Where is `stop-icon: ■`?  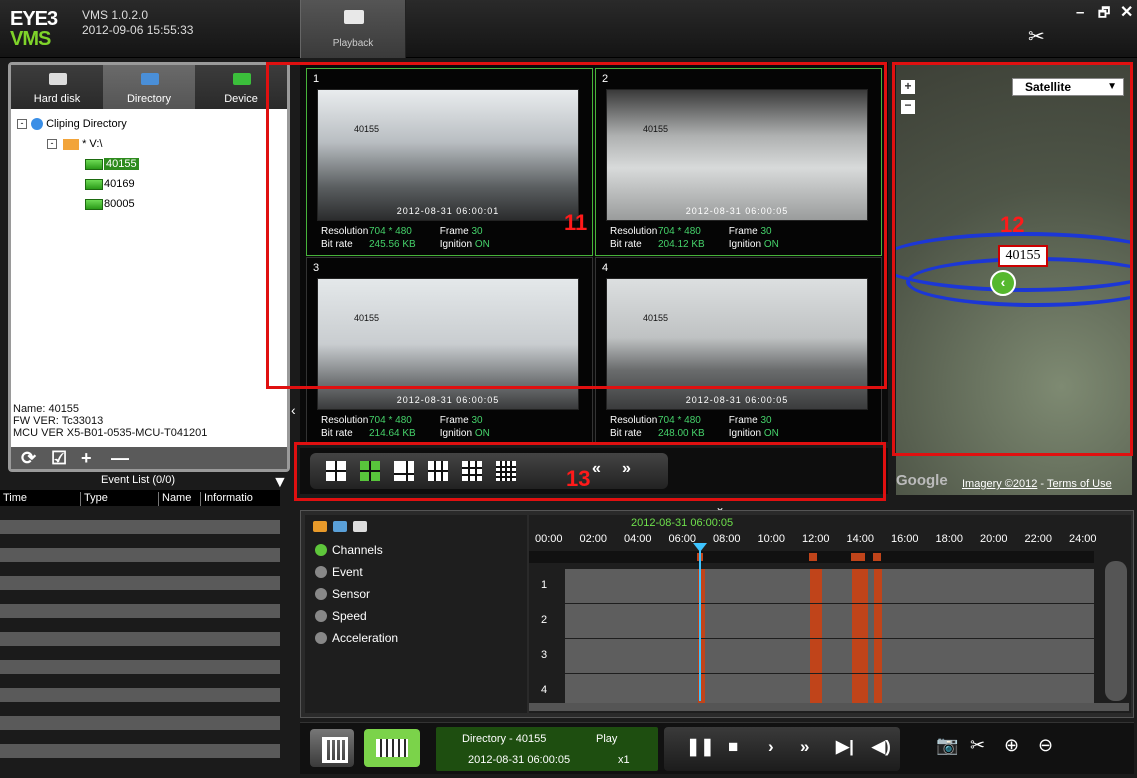 stop-icon: ■ is located at coordinates (733, 747).